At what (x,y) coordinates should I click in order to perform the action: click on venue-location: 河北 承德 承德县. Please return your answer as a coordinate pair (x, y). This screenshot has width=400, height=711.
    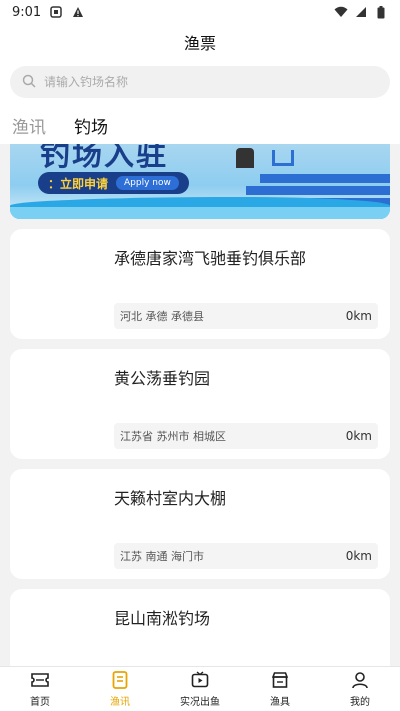
    Looking at the image, I should click on (162, 316).